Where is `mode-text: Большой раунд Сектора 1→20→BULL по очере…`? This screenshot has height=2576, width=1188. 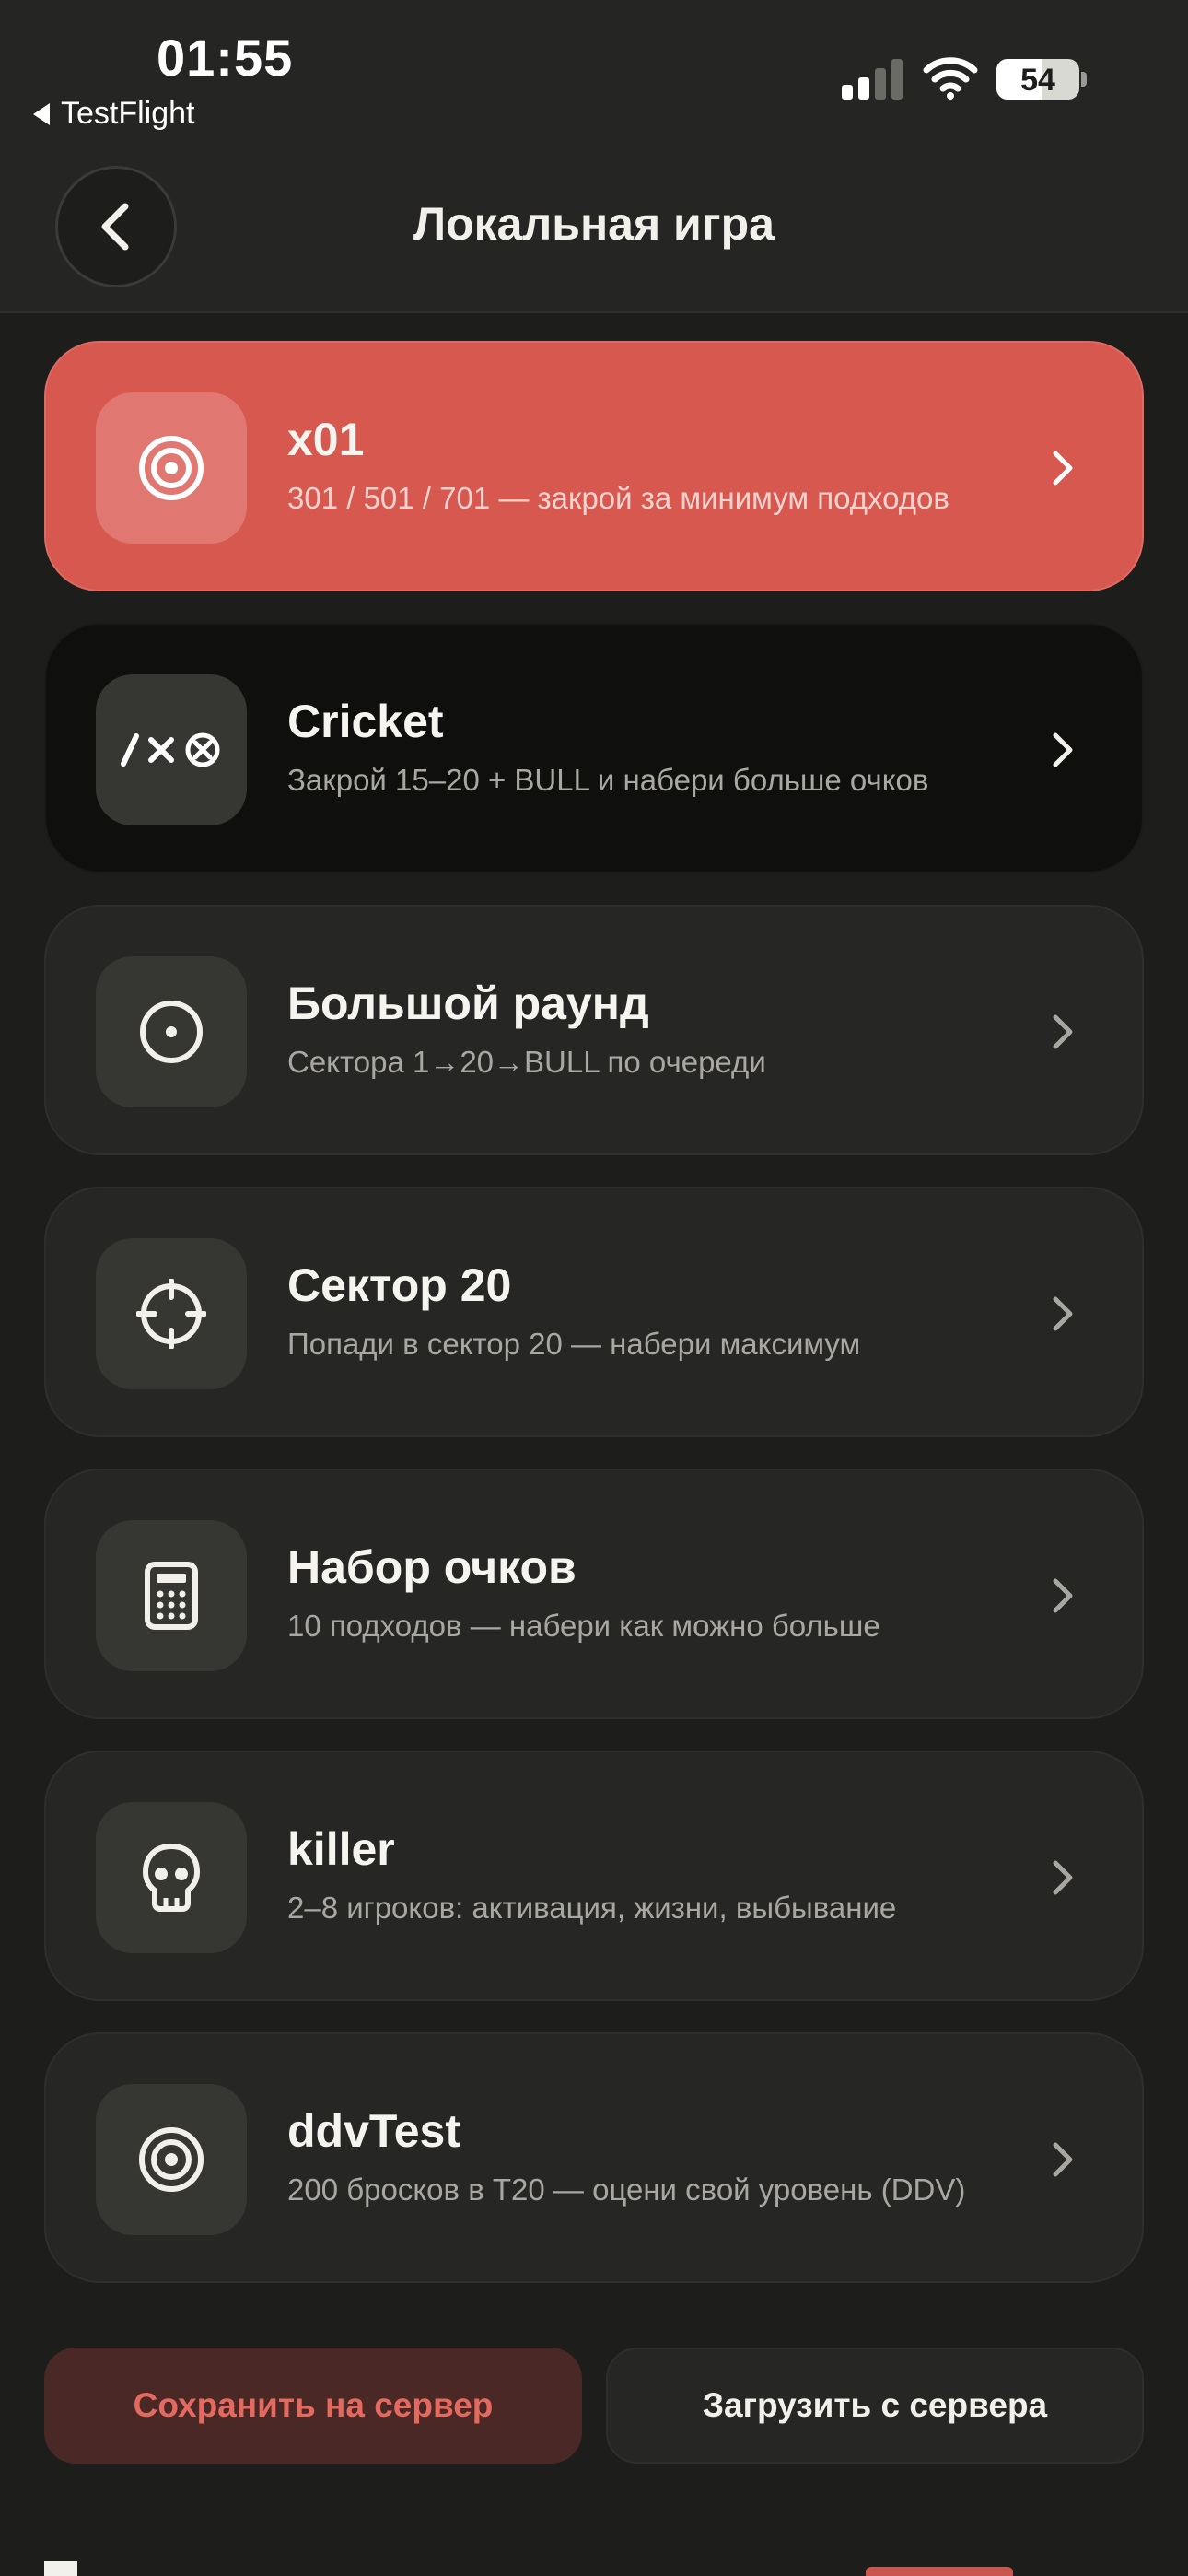 mode-text: Большой раунд Сектора 1→20→BULL по очере… is located at coordinates (645, 1030).